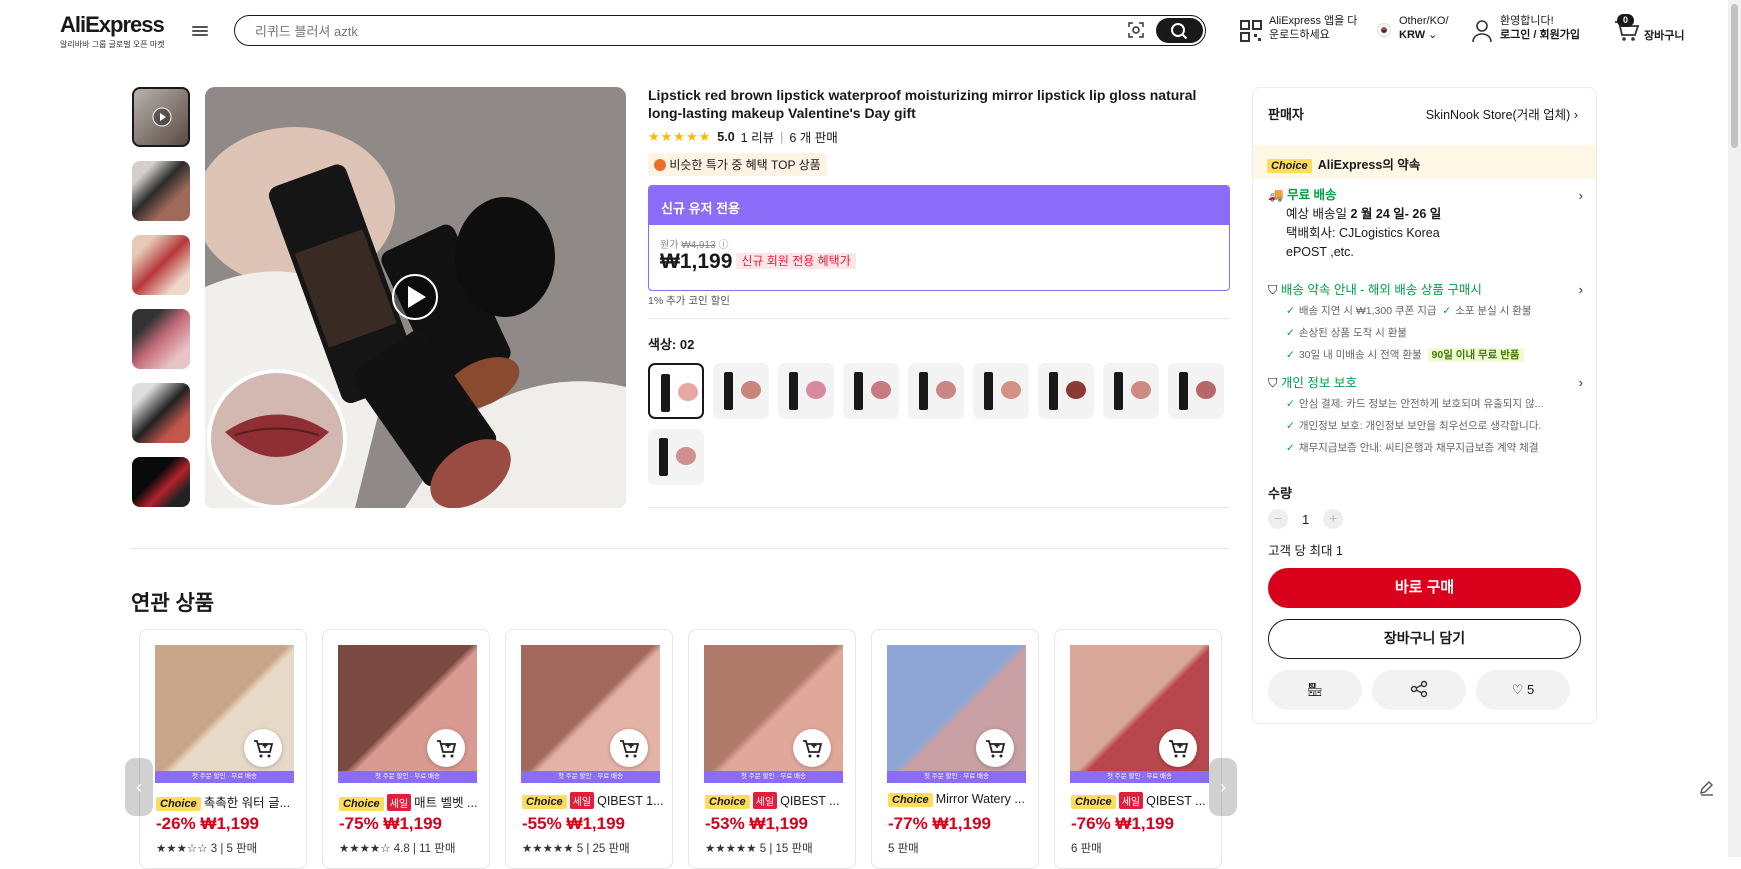  Describe the element at coordinates (1424, 639) in the screenshot. I see `add-to-cart-button: 장바구니 담기` at that location.